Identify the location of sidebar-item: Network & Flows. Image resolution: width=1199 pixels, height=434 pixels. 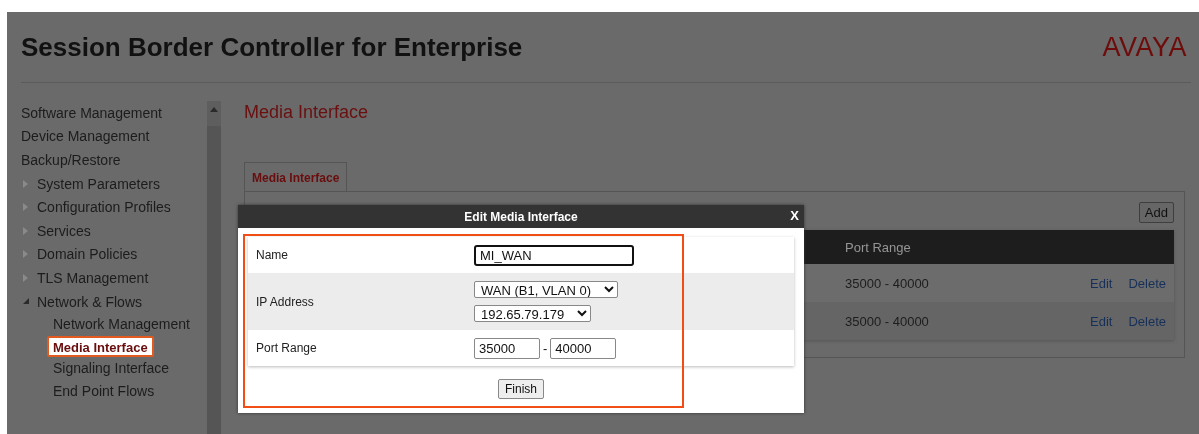
(90, 301).